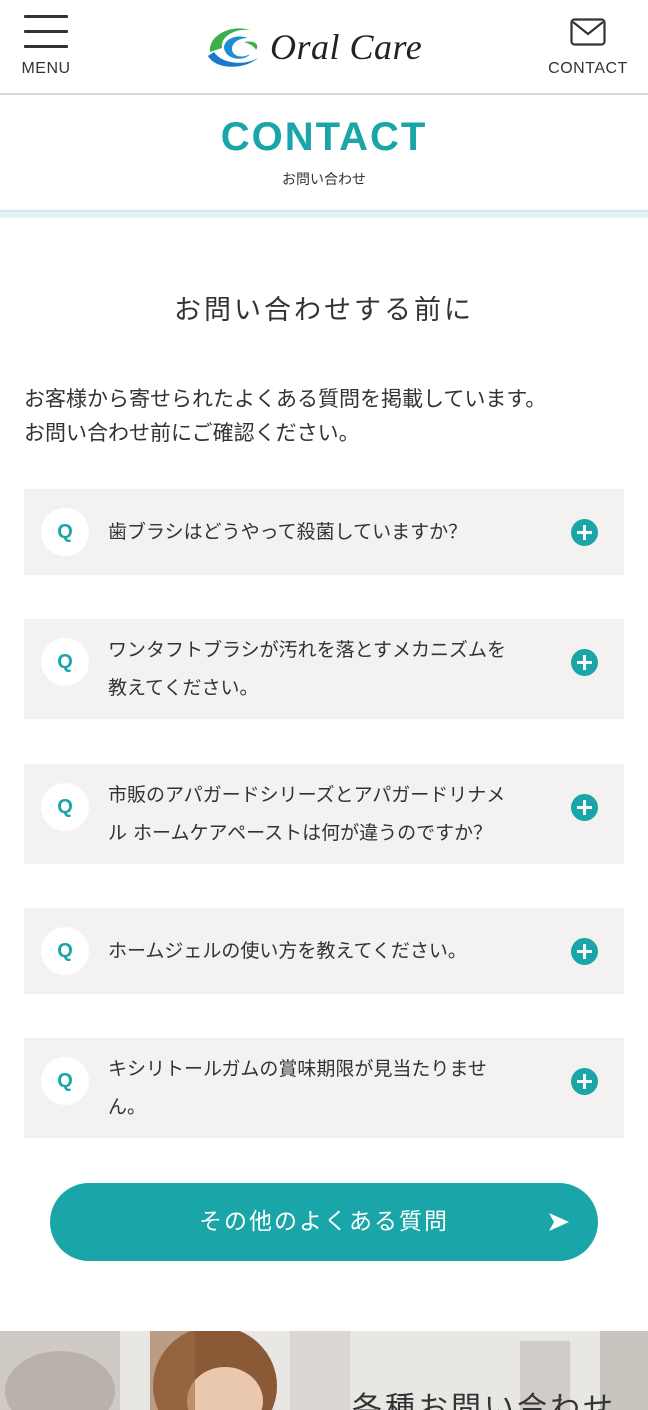  What do you see at coordinates (559, 1222) in the screenshot?
I see `arrow-right-icon` at bounding box center [559, 1222].